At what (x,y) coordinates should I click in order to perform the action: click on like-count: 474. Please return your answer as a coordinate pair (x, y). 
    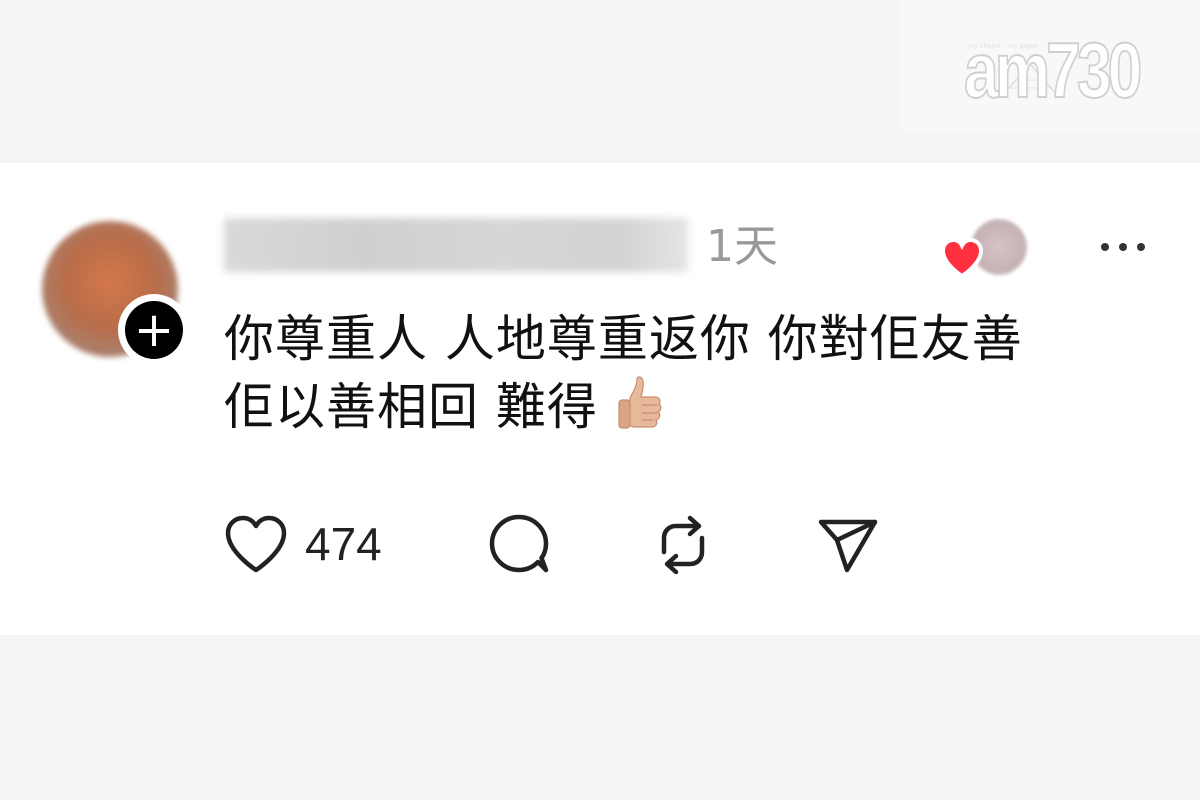
    Looking at the image, I should click on (343, 544).